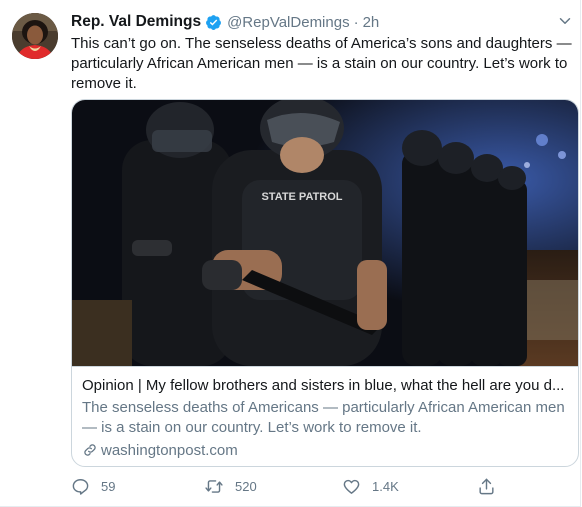 This screenshot has width=582, height=507. Describe the element at coordinates (385, 486) in the screenshot. I see `like-count: 1.4K` at that location.